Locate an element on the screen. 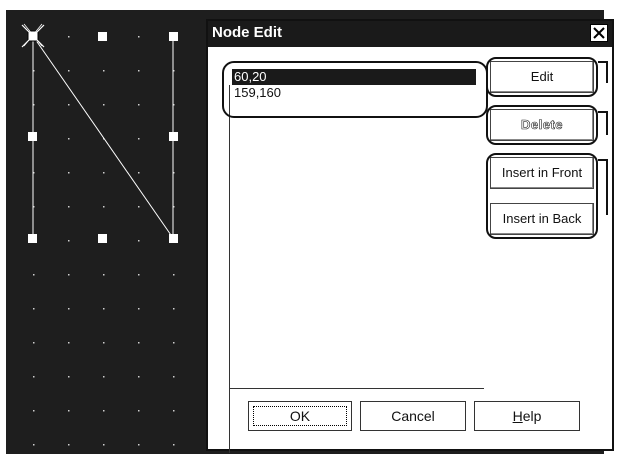 This screenshot has width=628, height=467. close-button is located at coordinates (599, 33).